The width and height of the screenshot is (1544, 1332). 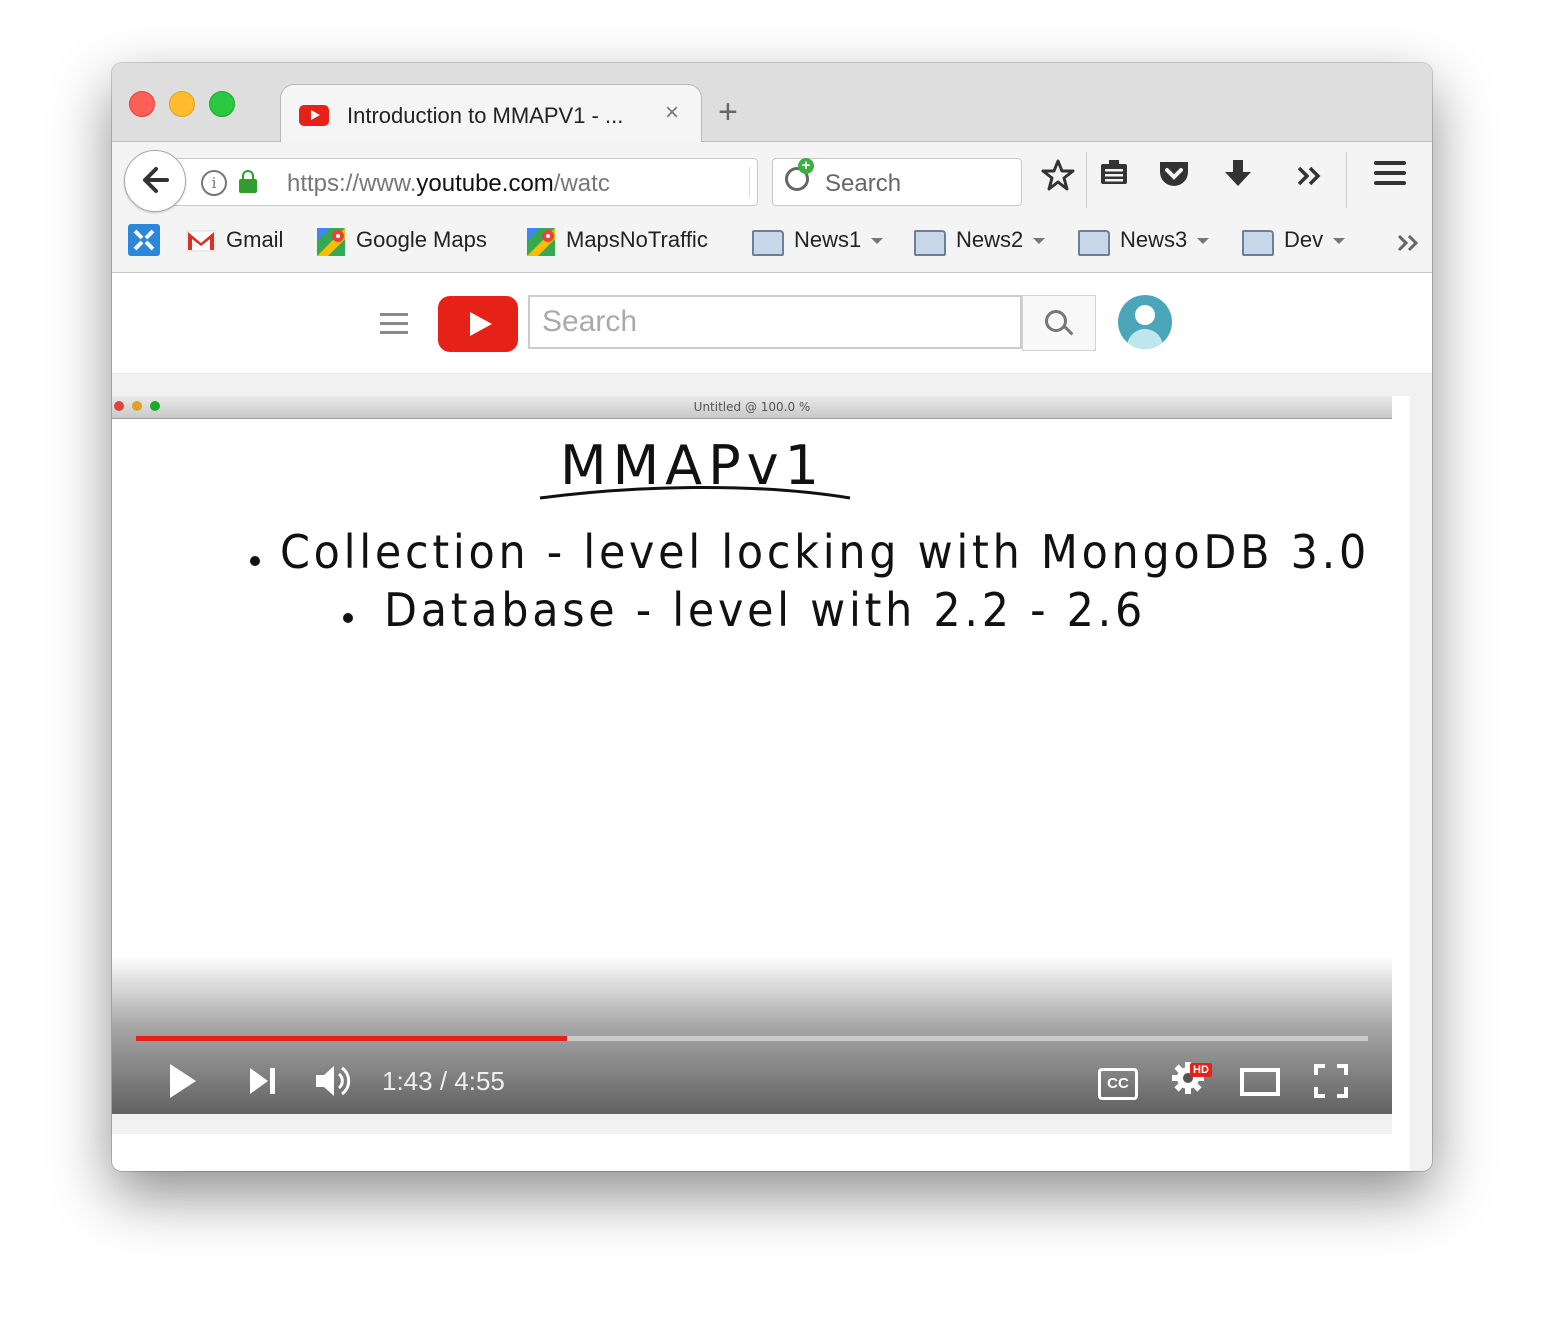 What do you see at coordinates (990, 239) in the screenshot?
I see `bookmark-label: News2` at bounding box center [990, 239].